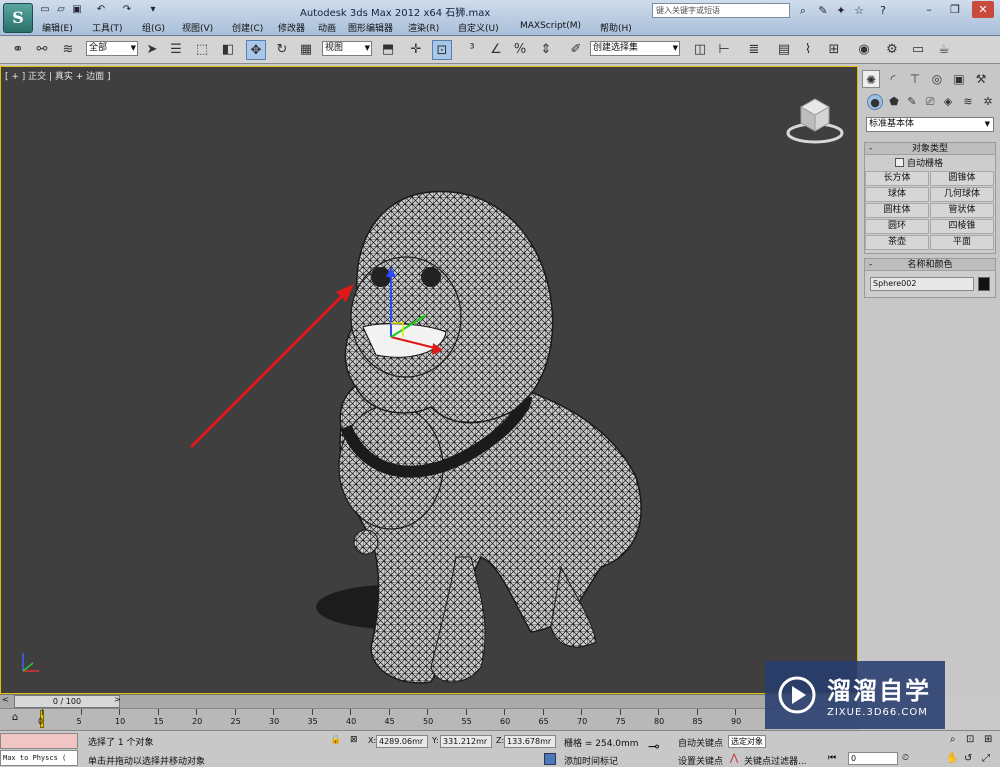  I want to click on percent-snap-icon: %, so click(520, 50).